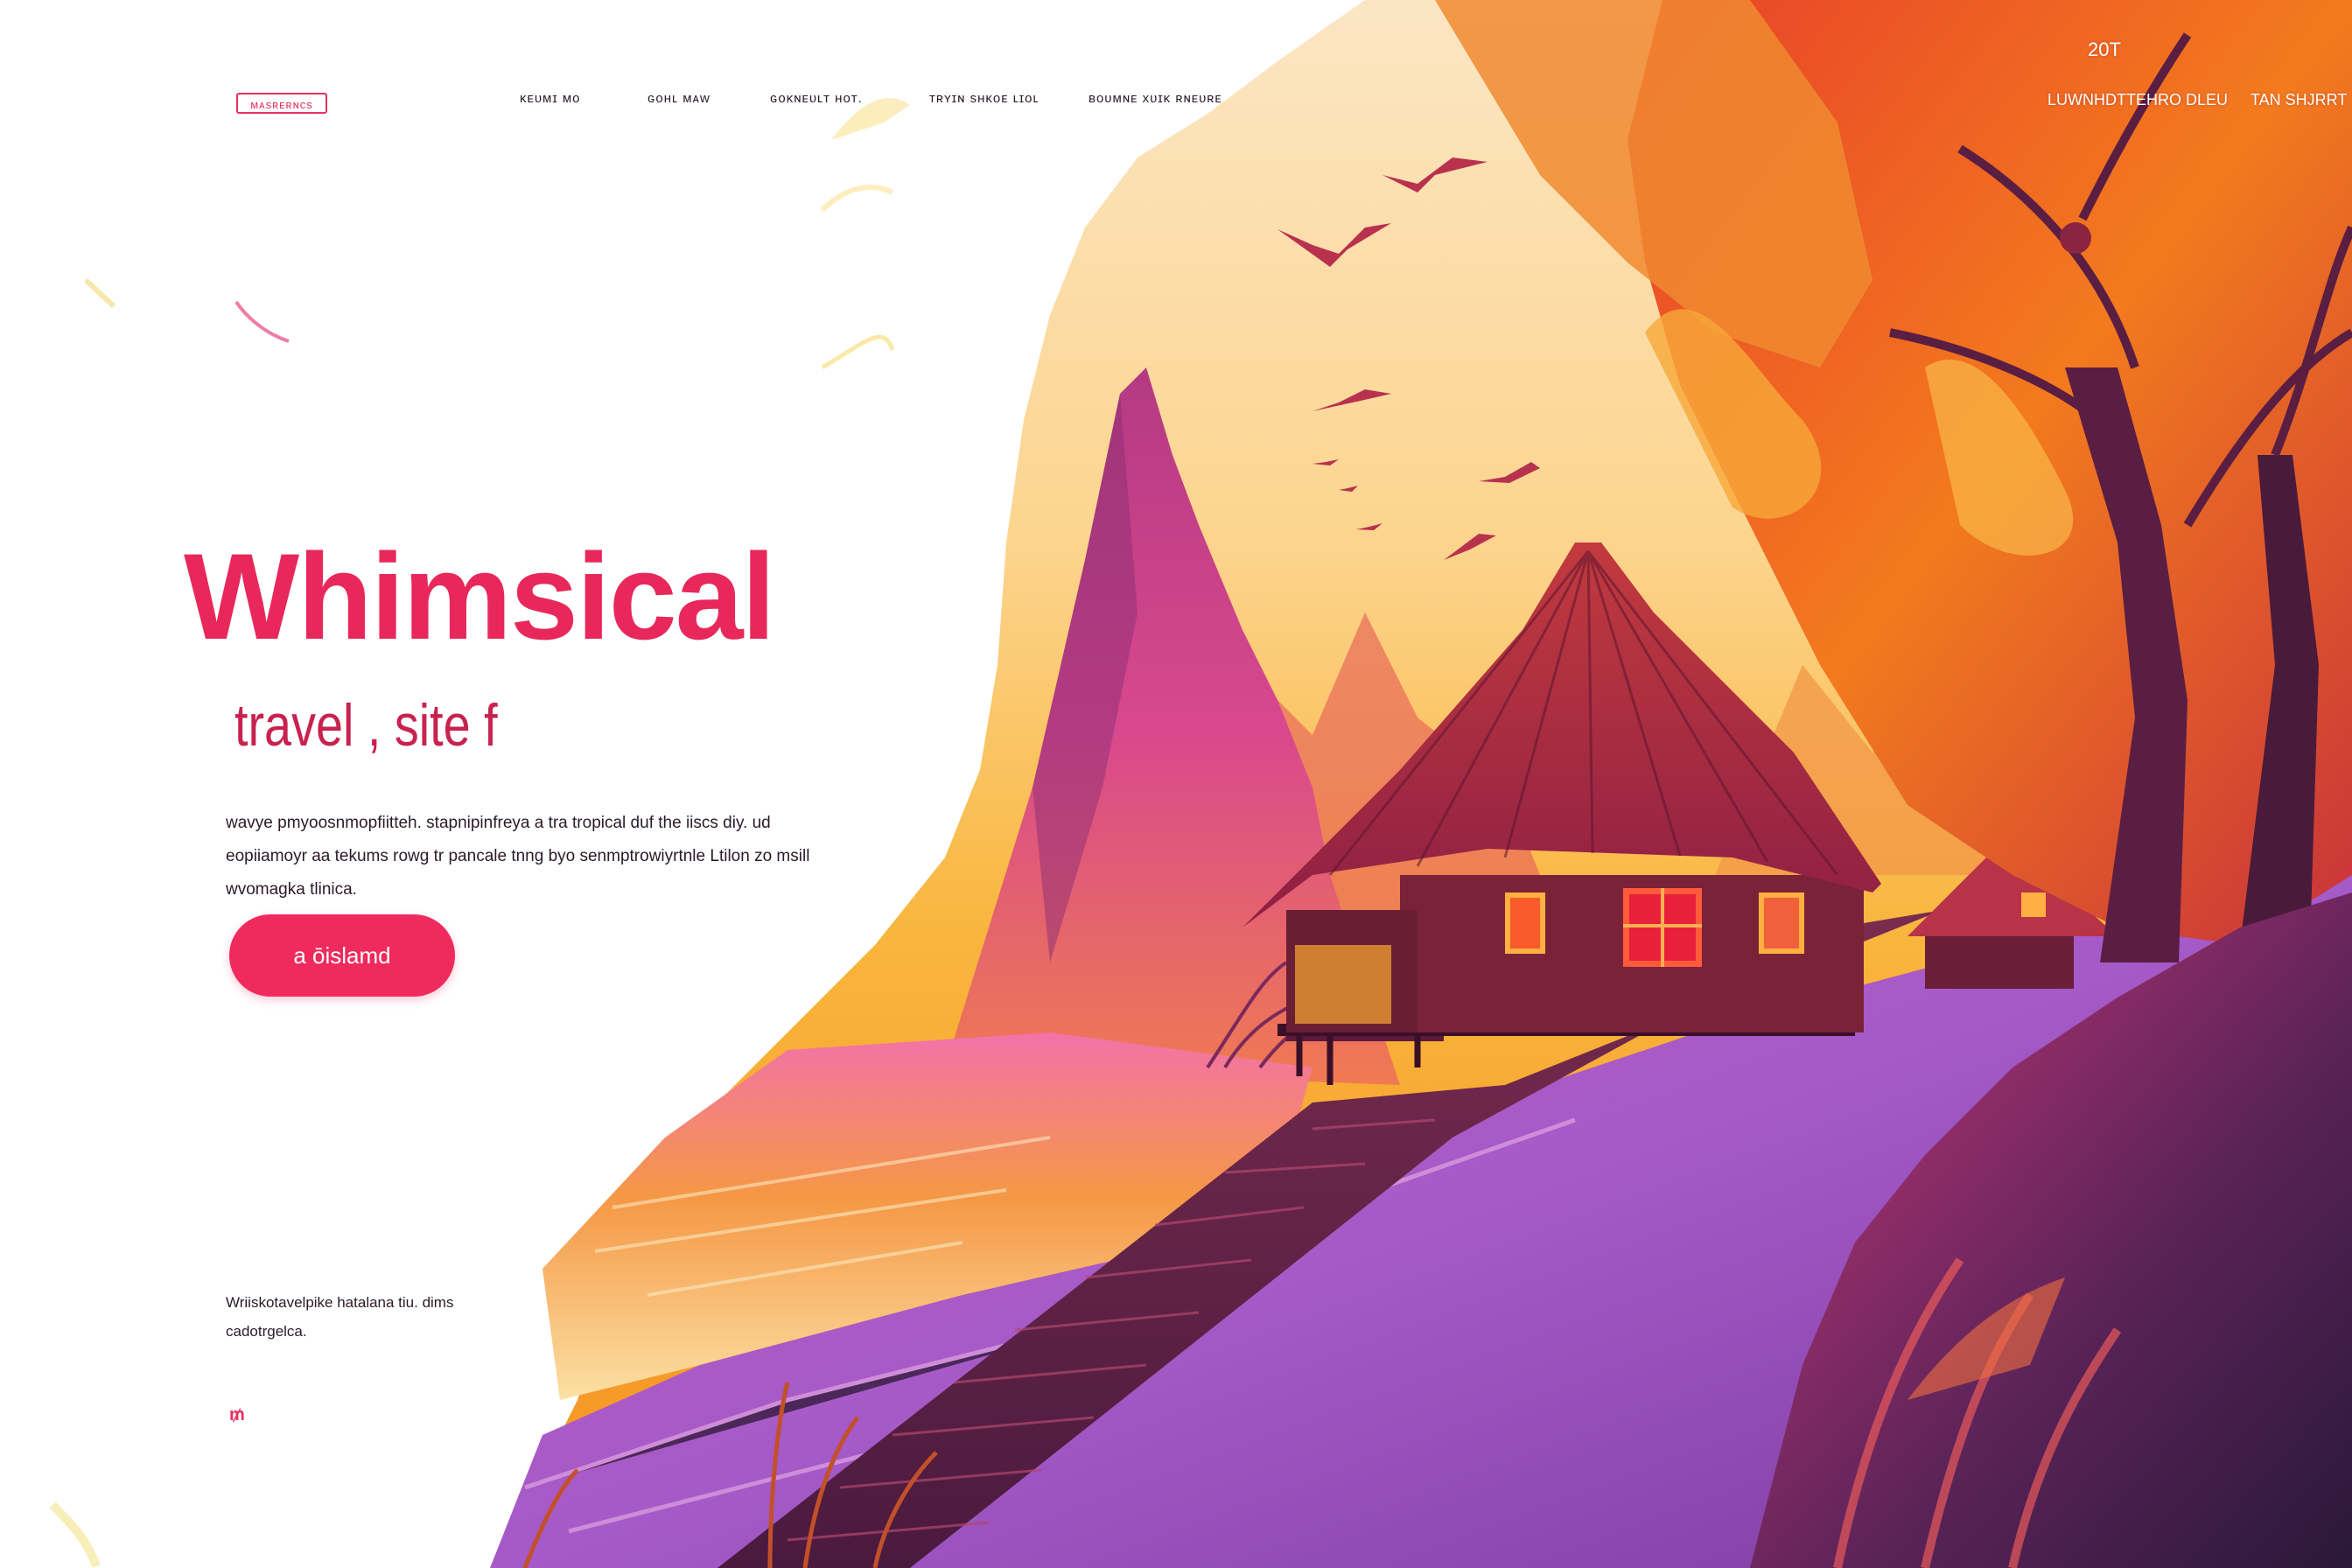 This screenshot has width=2352, height=1568. Describe the element at coordinates (2298, 100) in the screenshot. I see `nav-right-link-2: TAN SHJRRT` at that location.